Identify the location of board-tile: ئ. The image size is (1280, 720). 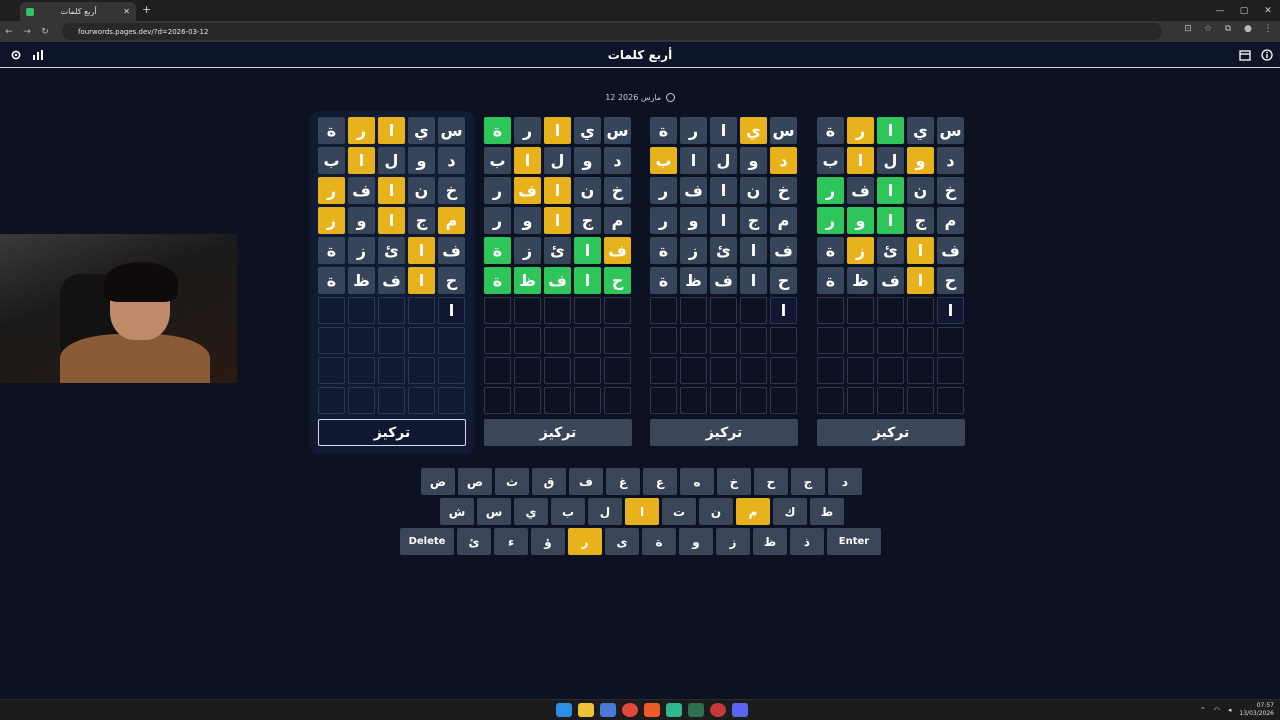
(723, 250).